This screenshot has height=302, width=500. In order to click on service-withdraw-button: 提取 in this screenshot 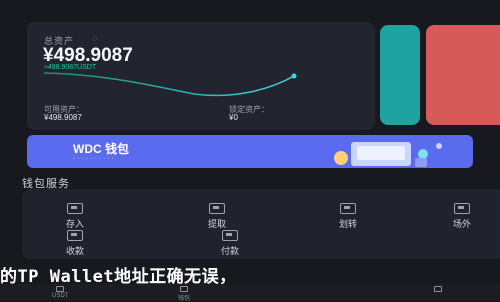, I will do `click(217, 216)`.